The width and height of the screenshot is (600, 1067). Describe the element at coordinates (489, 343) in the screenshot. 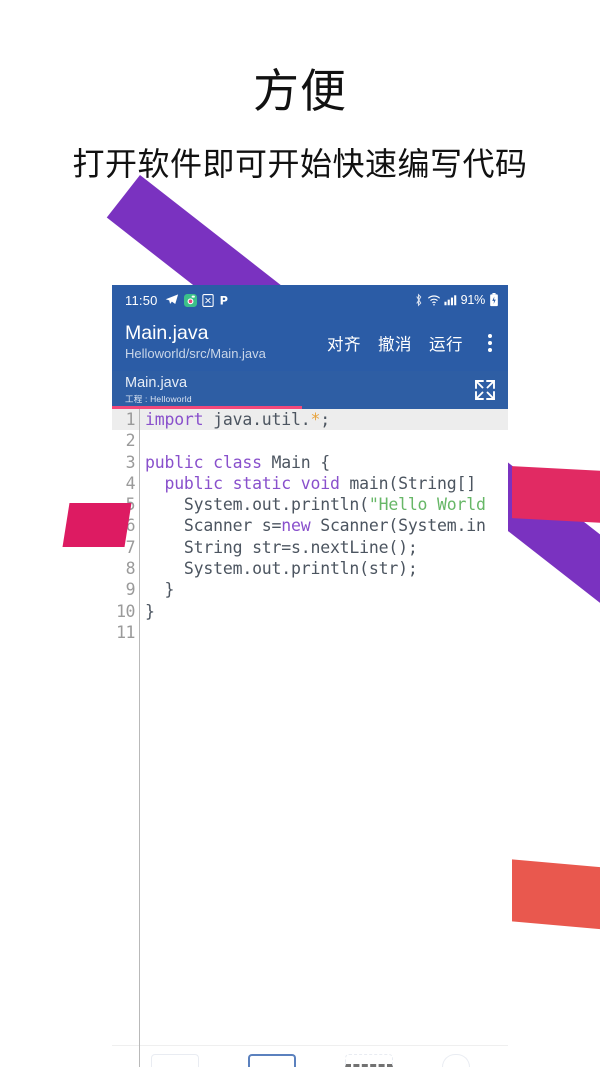

I see `overflow-menu-icon` at that location.